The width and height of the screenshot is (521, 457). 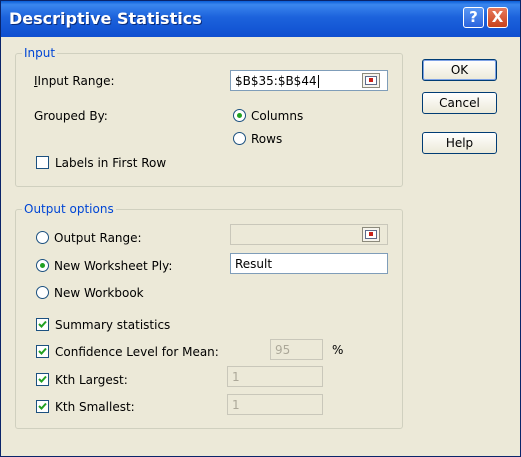 What do you see at coordinates (276, 81) in the screenshot?
I see `input-range-value: $B$35:$B$44` at bounding box center [276, 81].